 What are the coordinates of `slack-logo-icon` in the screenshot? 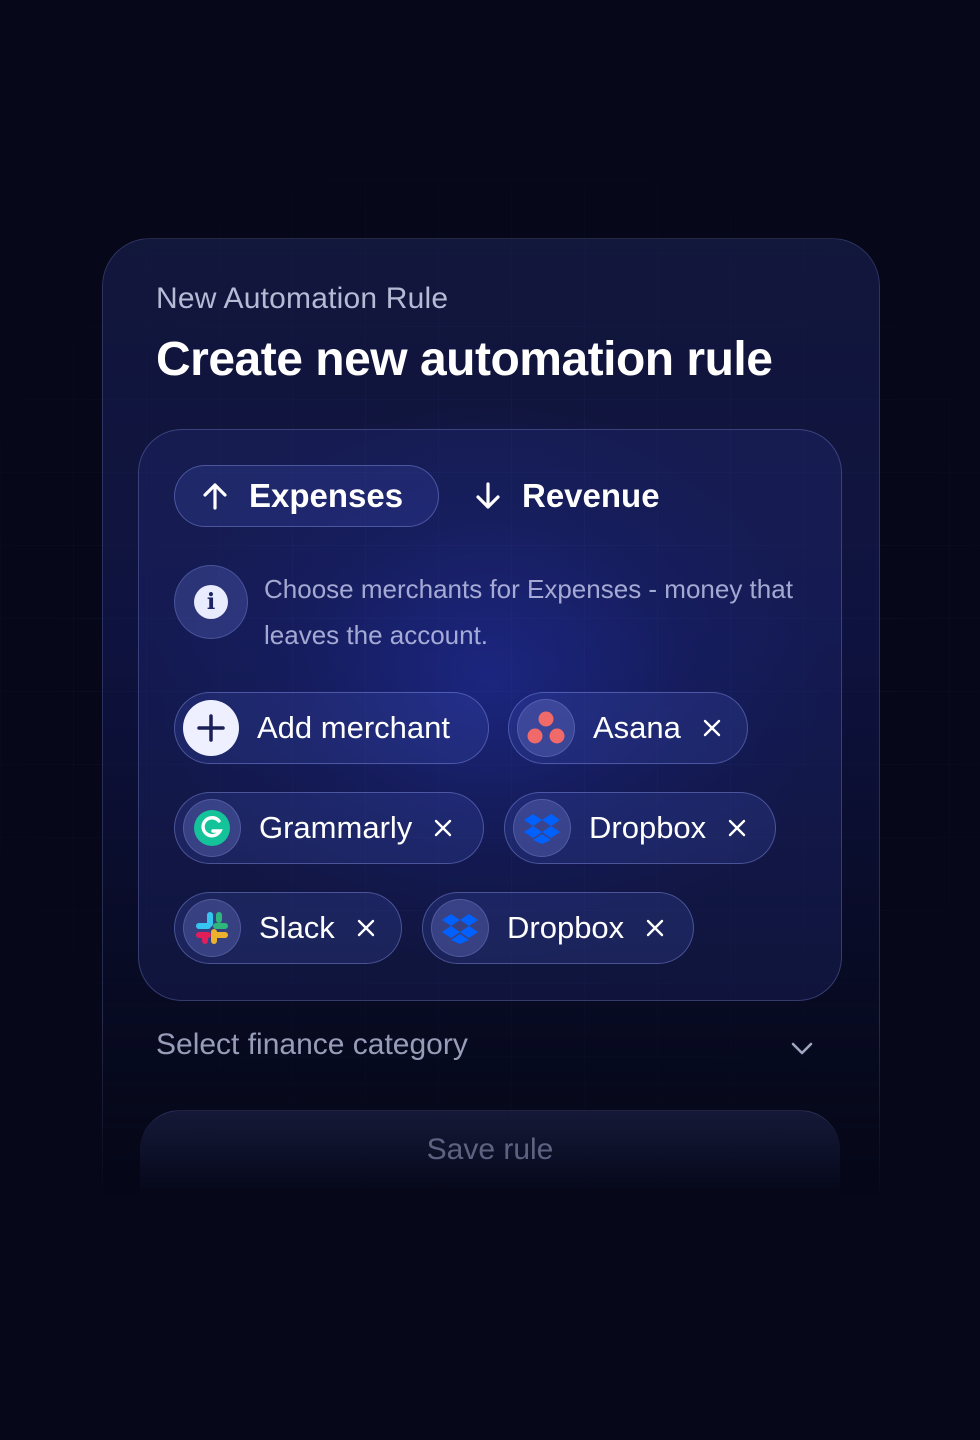 It's located at (212, 928).